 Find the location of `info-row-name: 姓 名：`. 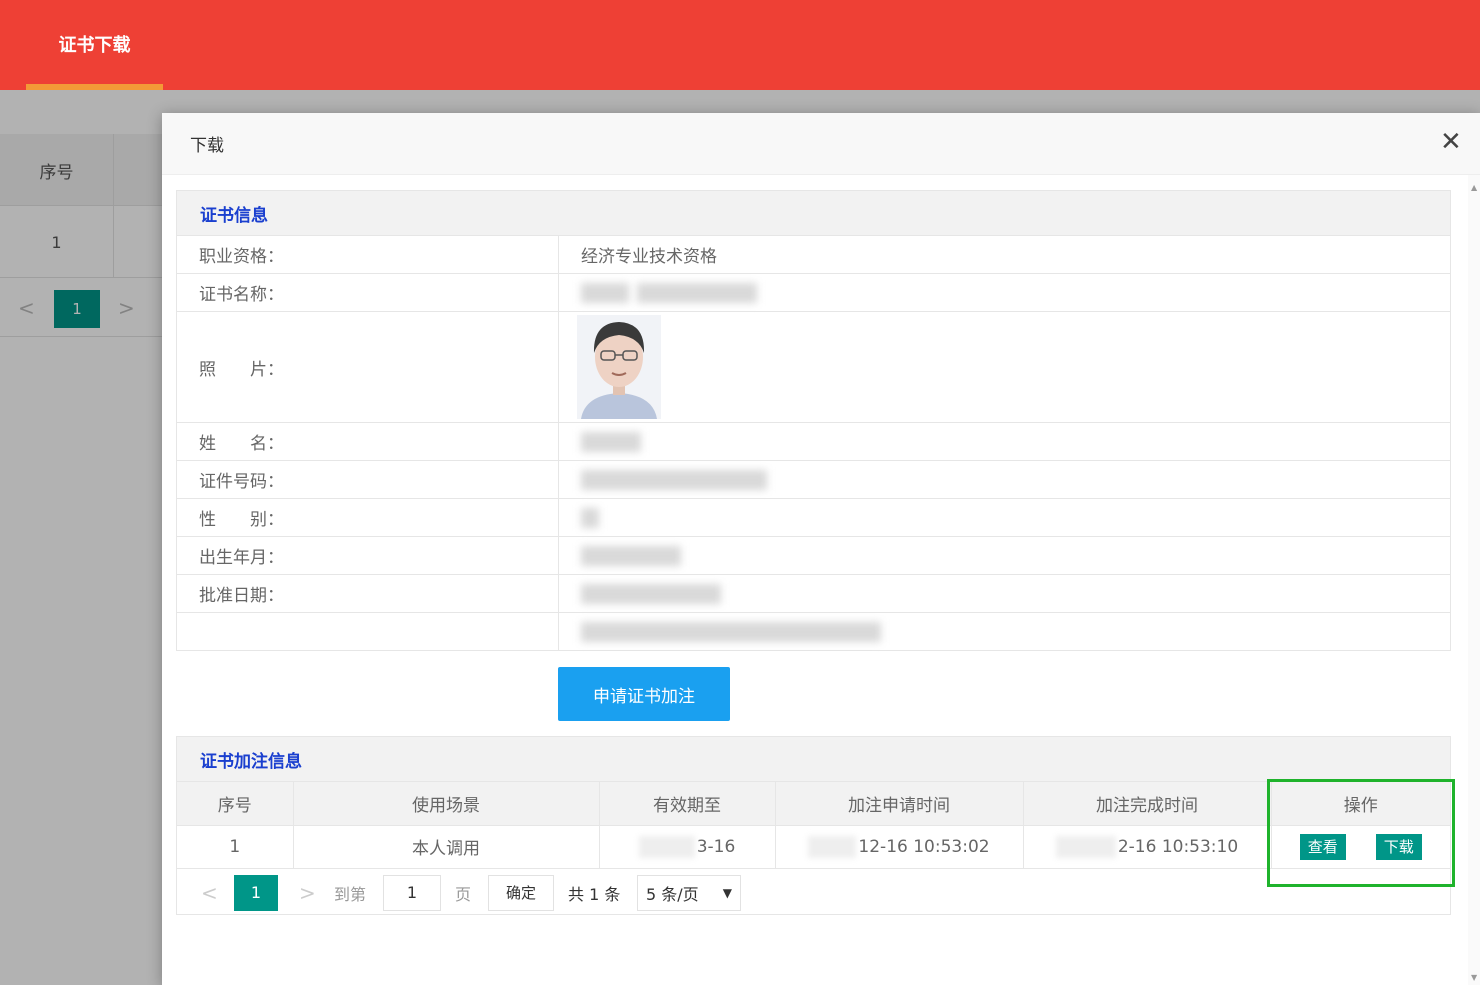

info-row-name: 姓 名： is located at coordinates (813, 441).